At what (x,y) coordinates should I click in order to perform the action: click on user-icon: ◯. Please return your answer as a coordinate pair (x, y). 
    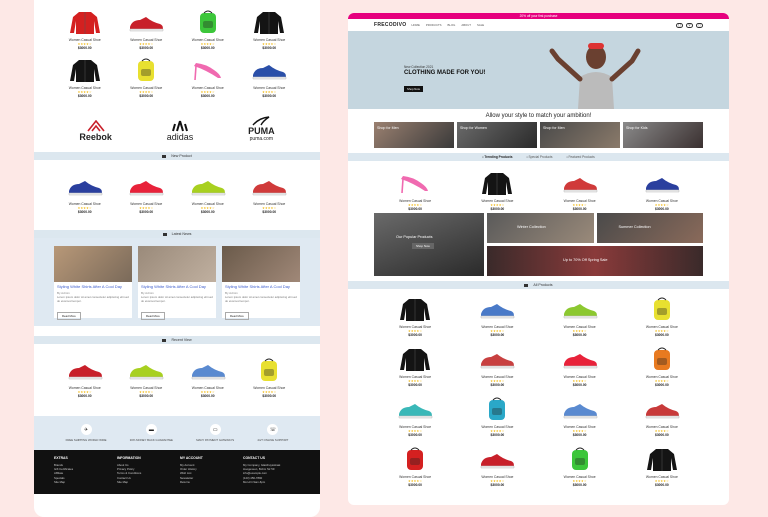
    Looking at the image, I should click on (679, 25).